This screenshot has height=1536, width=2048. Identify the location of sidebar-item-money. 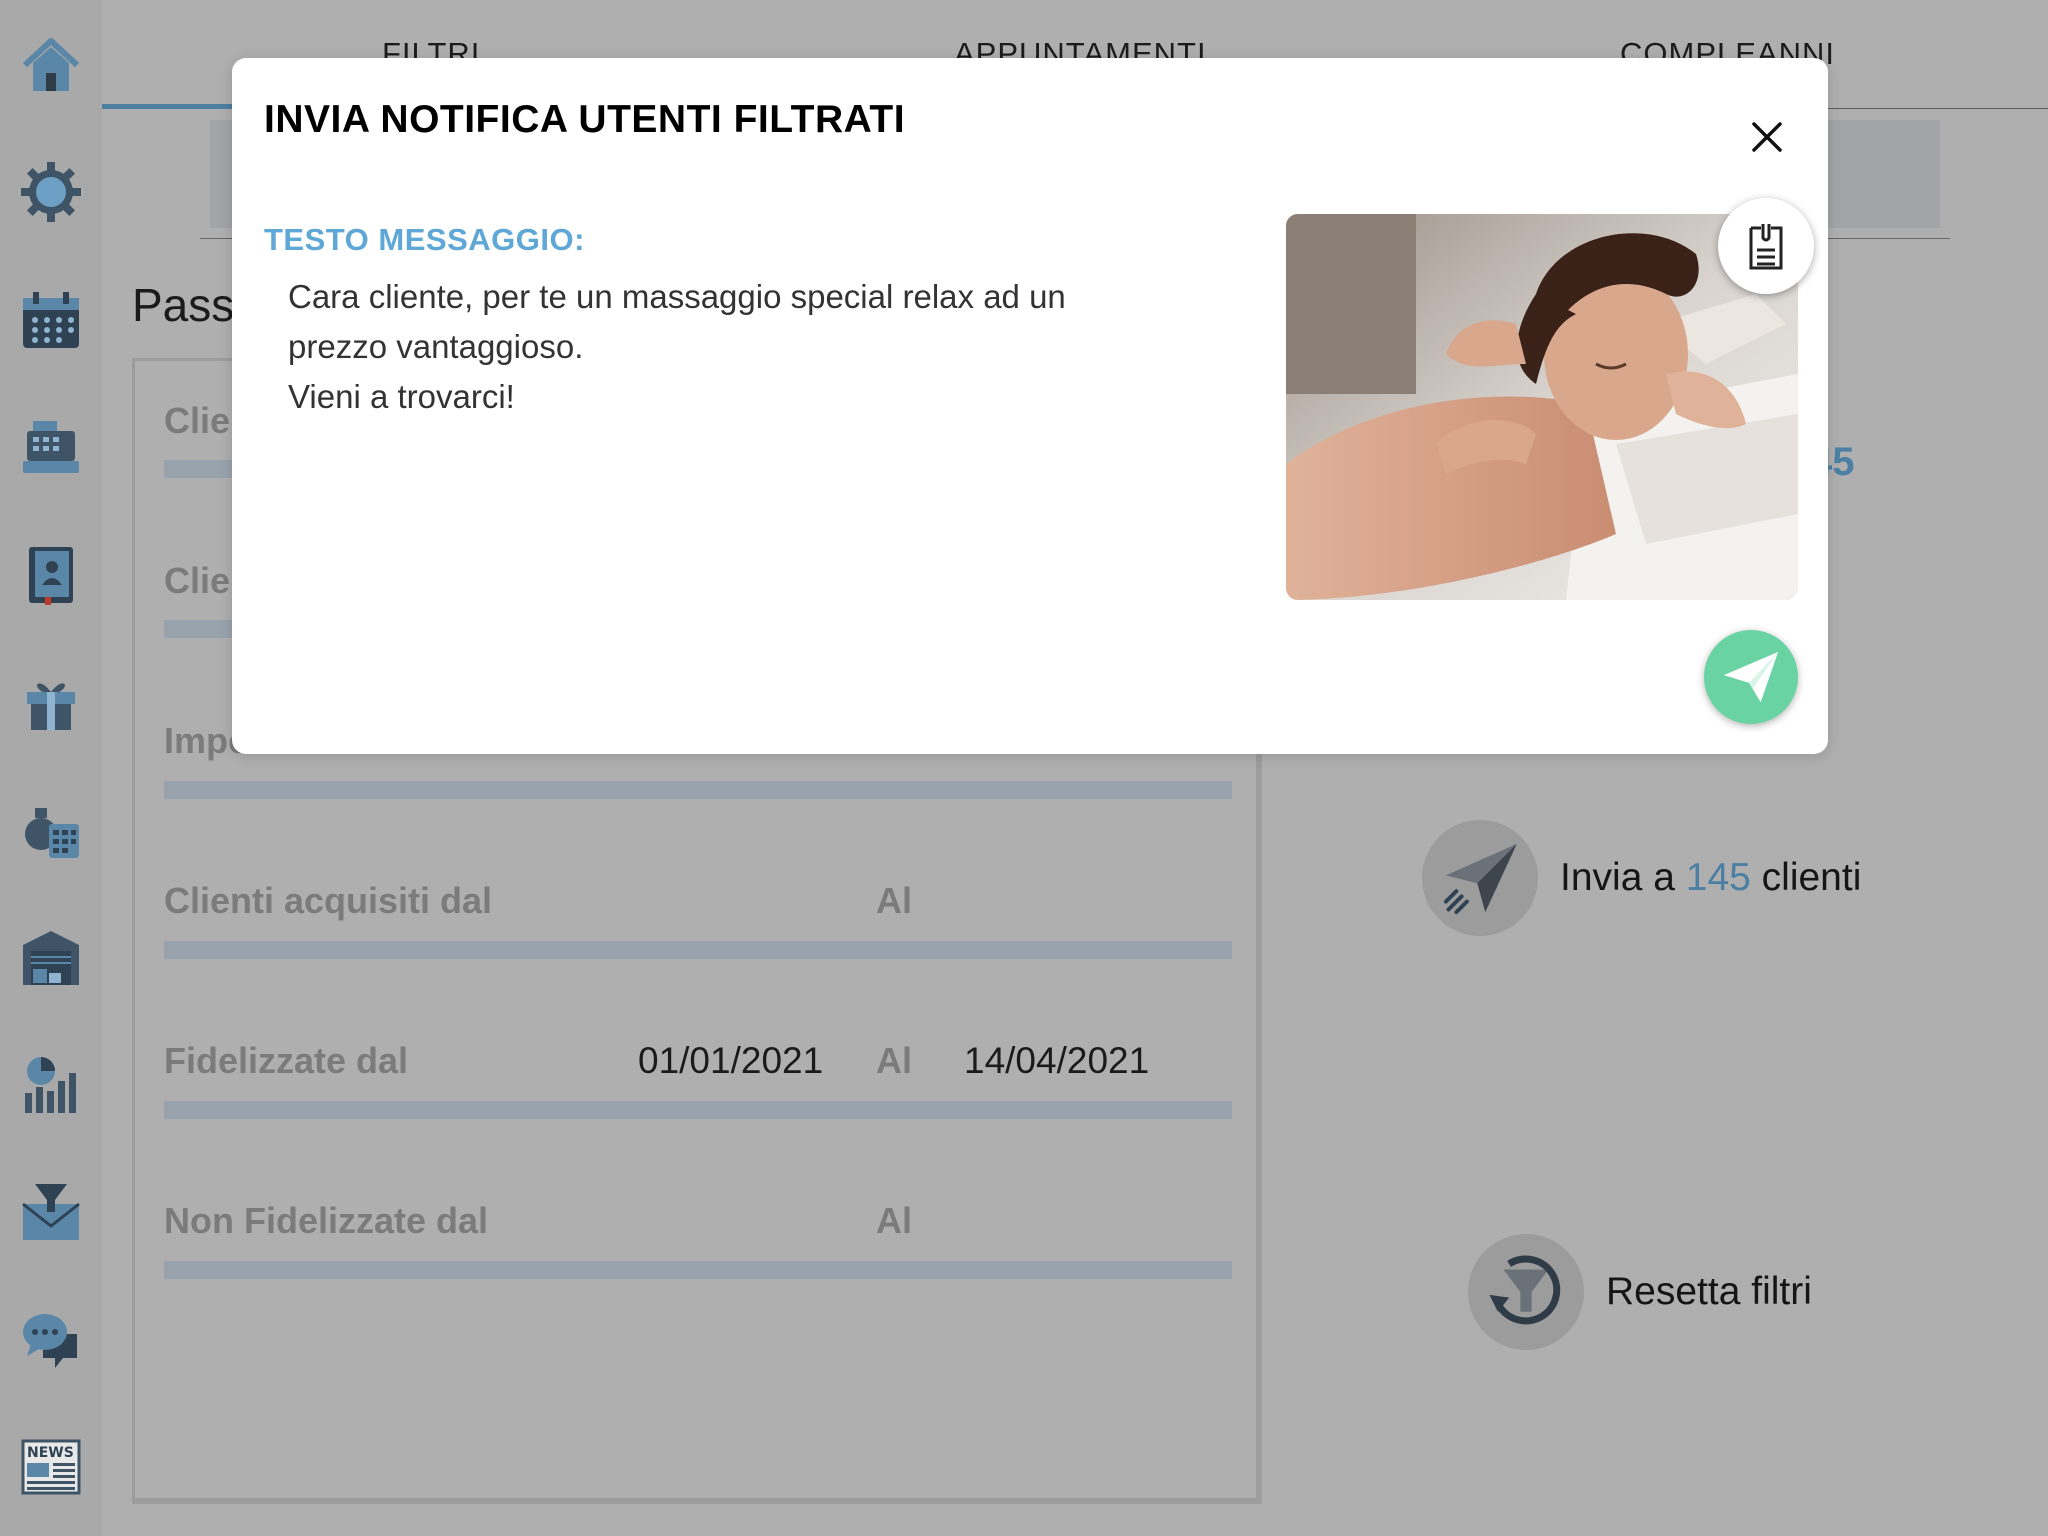
(51, 830).